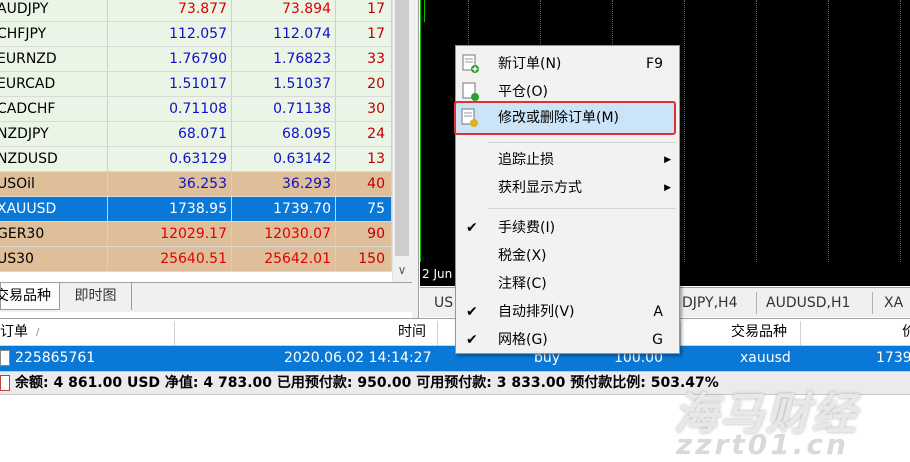  What do you see at coordinates (284, 59) in the screenshot?
I see `ask-cell: 1.76823` at bounding box center [284, 59].